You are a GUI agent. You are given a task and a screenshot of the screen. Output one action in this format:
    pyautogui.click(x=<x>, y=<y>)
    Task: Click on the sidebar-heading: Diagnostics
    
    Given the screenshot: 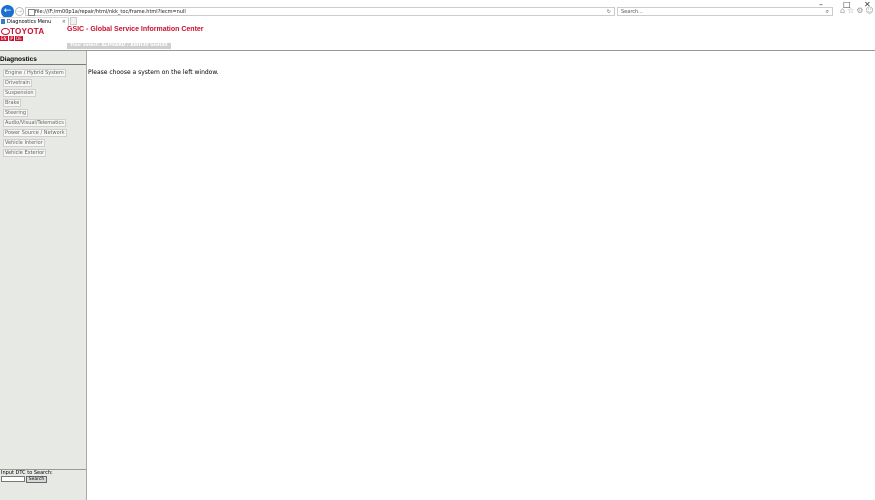 What is the action you would take?
    pyautogui.click(x=18, y=59)
    